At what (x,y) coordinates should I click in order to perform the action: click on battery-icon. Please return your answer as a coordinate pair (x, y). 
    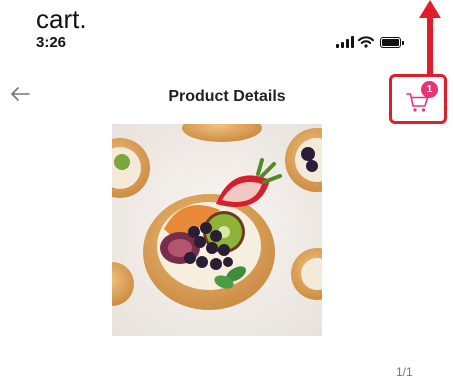
    Looking at the image, I should click on (392, 42).